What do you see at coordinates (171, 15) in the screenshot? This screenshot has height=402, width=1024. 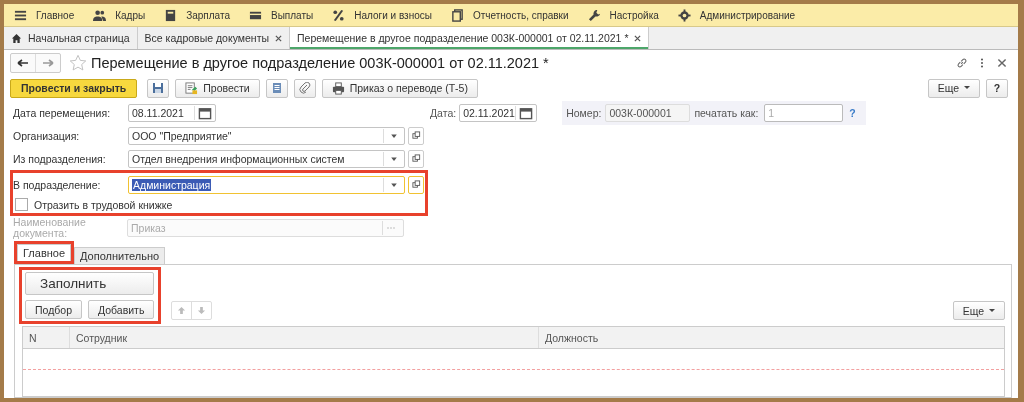 I see `calculator-icon` at bounding box center [171, 15].